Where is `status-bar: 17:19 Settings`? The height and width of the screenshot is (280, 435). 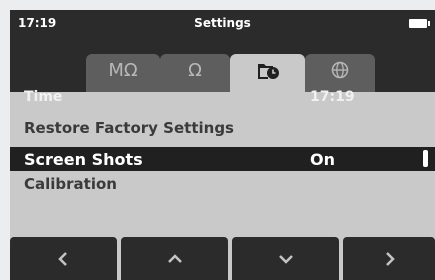 status-bar: 17:19 Settings is located at coordinates (222, 23).